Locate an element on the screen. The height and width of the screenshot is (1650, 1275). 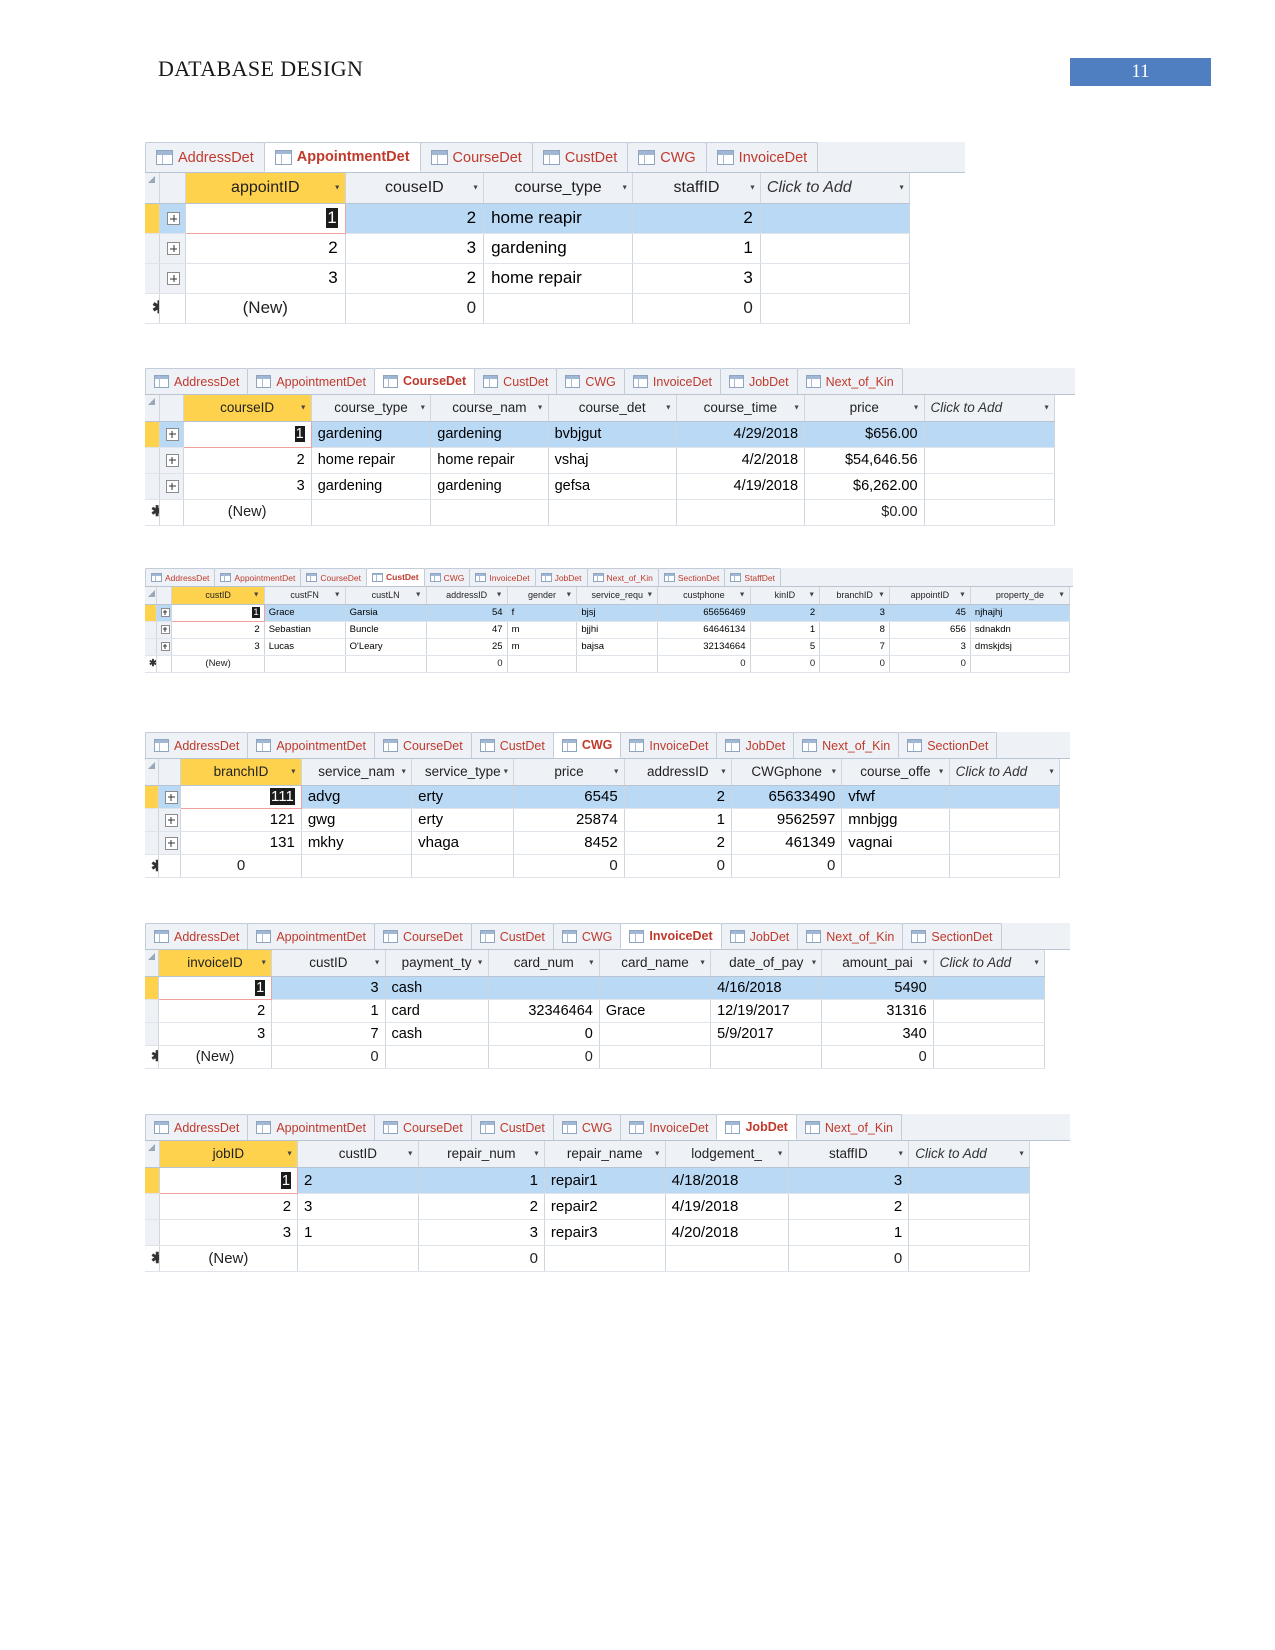
tab-invoicedet: InvoiceDet is located at coordinates (502, 577).